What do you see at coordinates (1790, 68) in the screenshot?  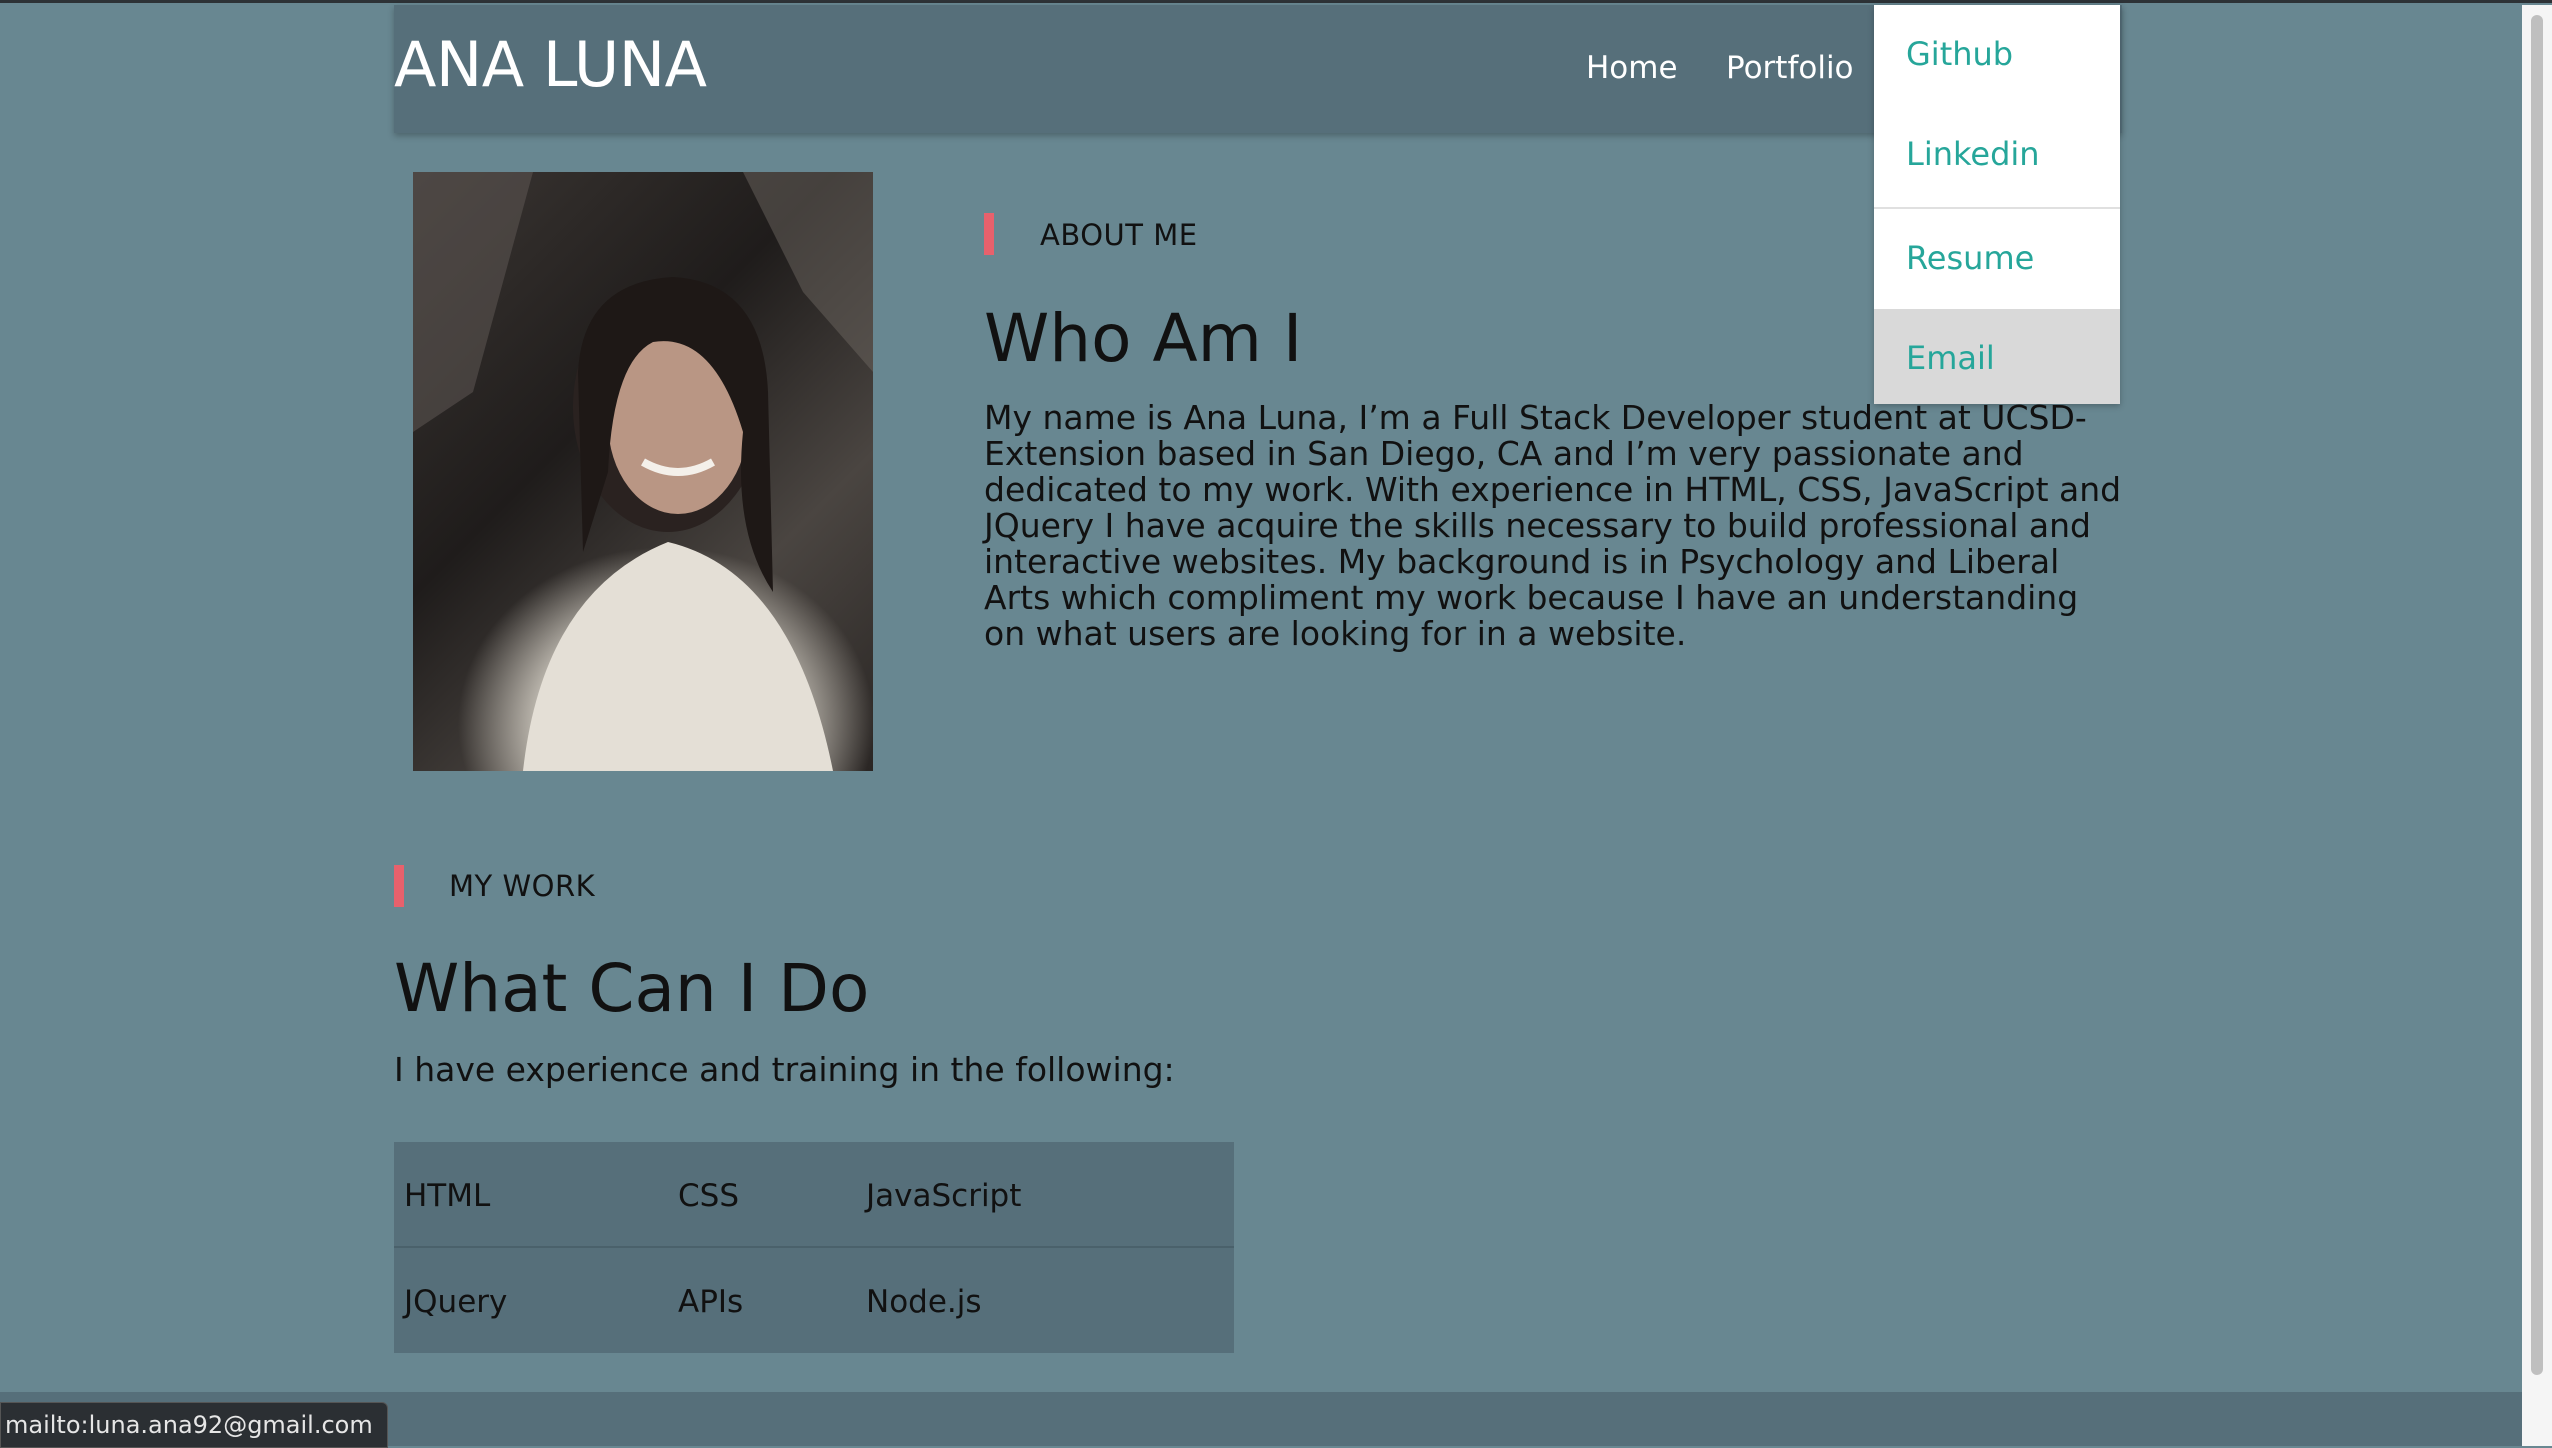 I see `nav-portfolio: Portfolio` at bounding box center [1790, 68].